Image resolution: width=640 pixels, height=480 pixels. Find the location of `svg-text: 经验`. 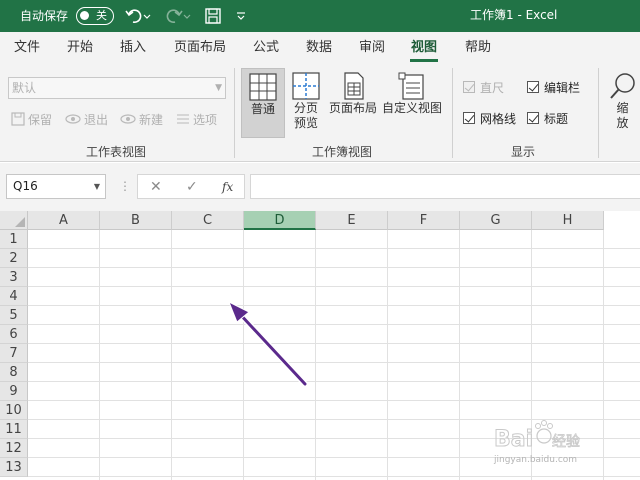

svg-text: 经验 is located at coordinates (566, 442).